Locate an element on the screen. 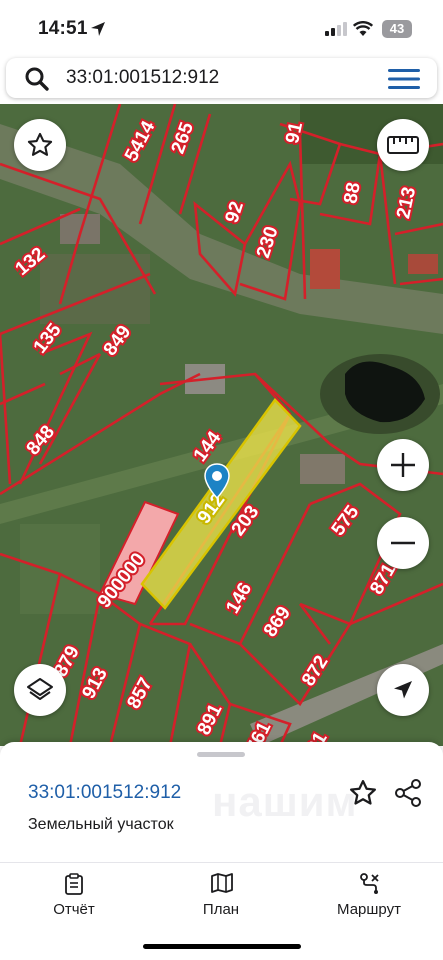  sheet-grabber is located at coordinates (221, 754).